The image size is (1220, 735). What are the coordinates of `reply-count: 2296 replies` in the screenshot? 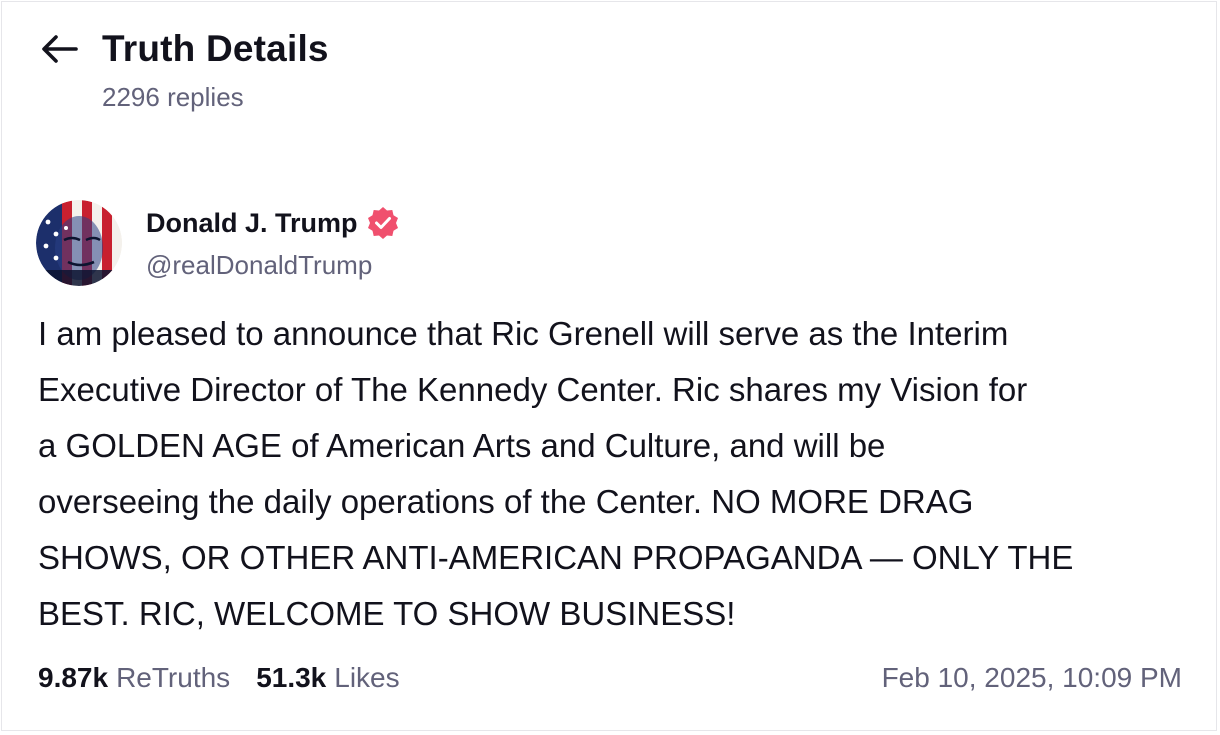 It's located at (173, 97).